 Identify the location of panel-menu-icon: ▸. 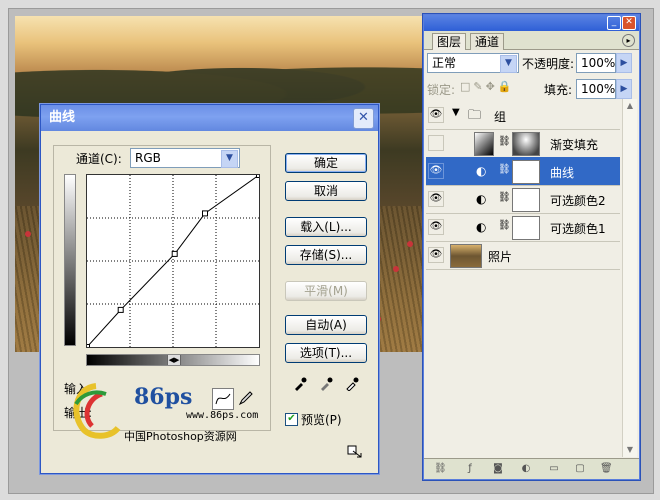
(628, 40).